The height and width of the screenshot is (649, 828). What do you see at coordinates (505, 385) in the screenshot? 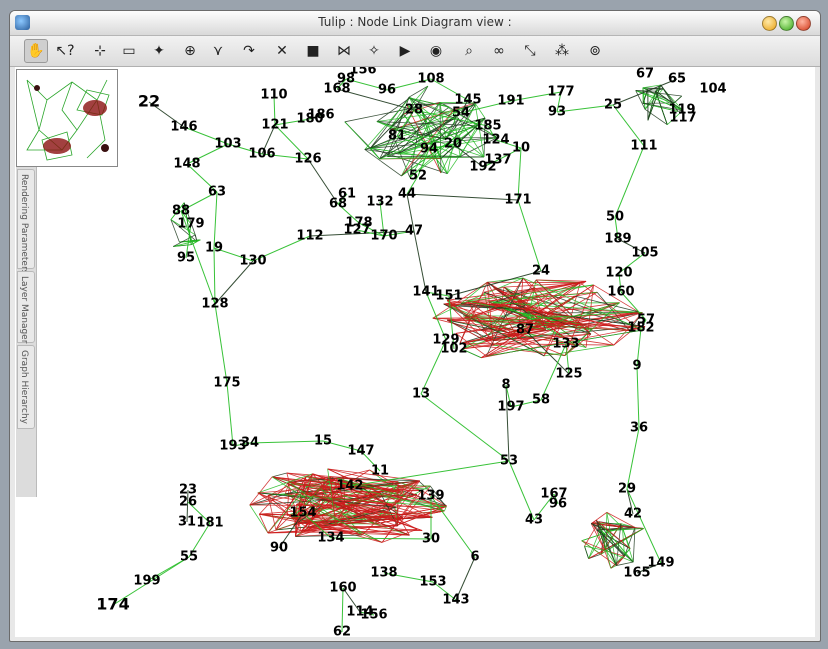
I see `node-label: 8` at bounding box center [505, 385].